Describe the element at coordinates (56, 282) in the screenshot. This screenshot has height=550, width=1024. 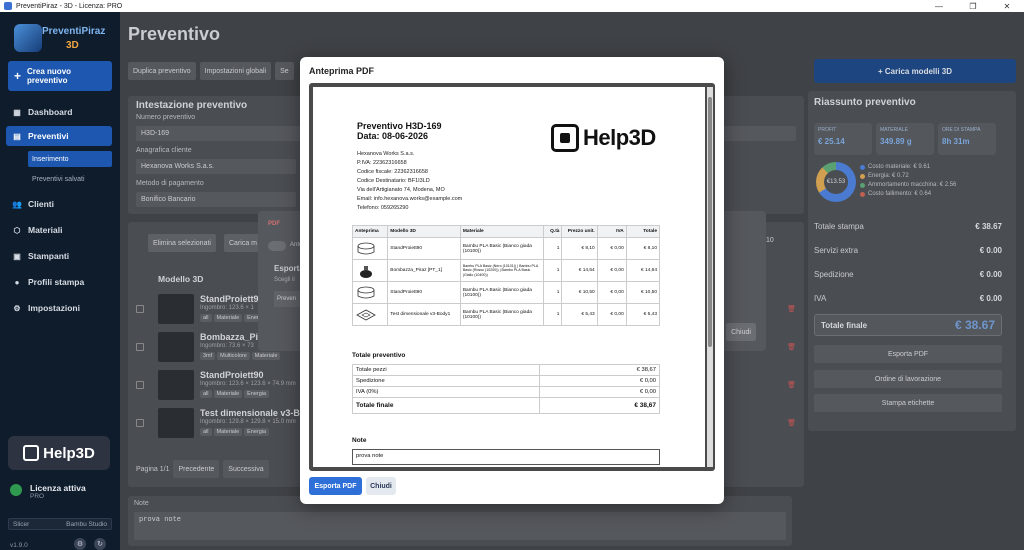
I see `nav-label: Profili stampa` at that location.